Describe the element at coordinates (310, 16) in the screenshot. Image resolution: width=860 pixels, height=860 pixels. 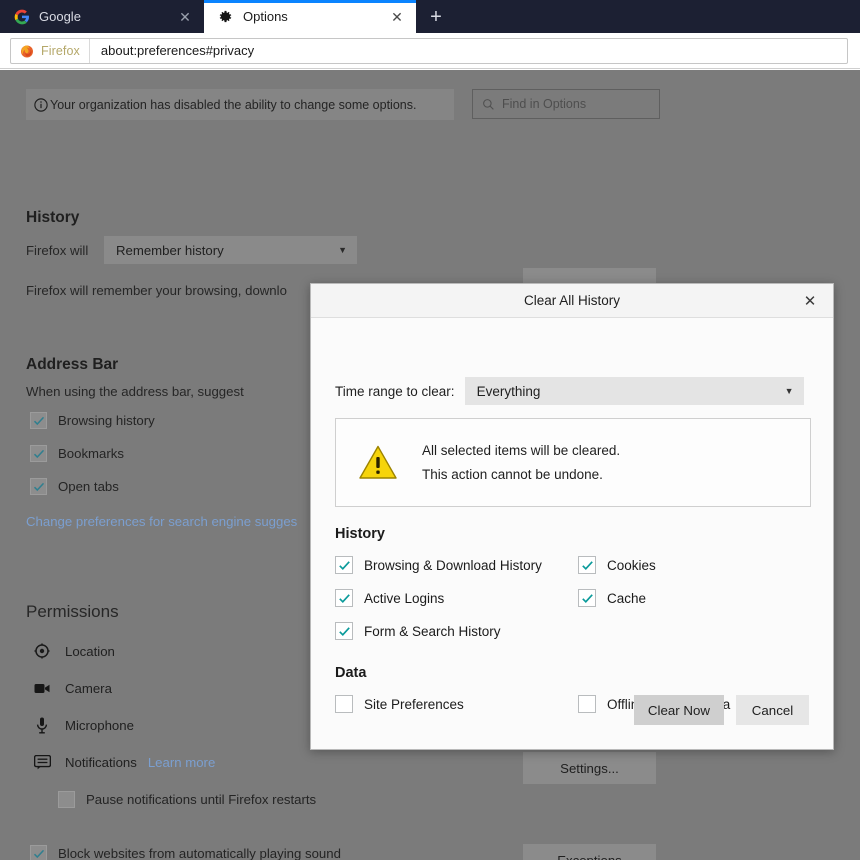
I see `tab-options: Options ✕` at that location.